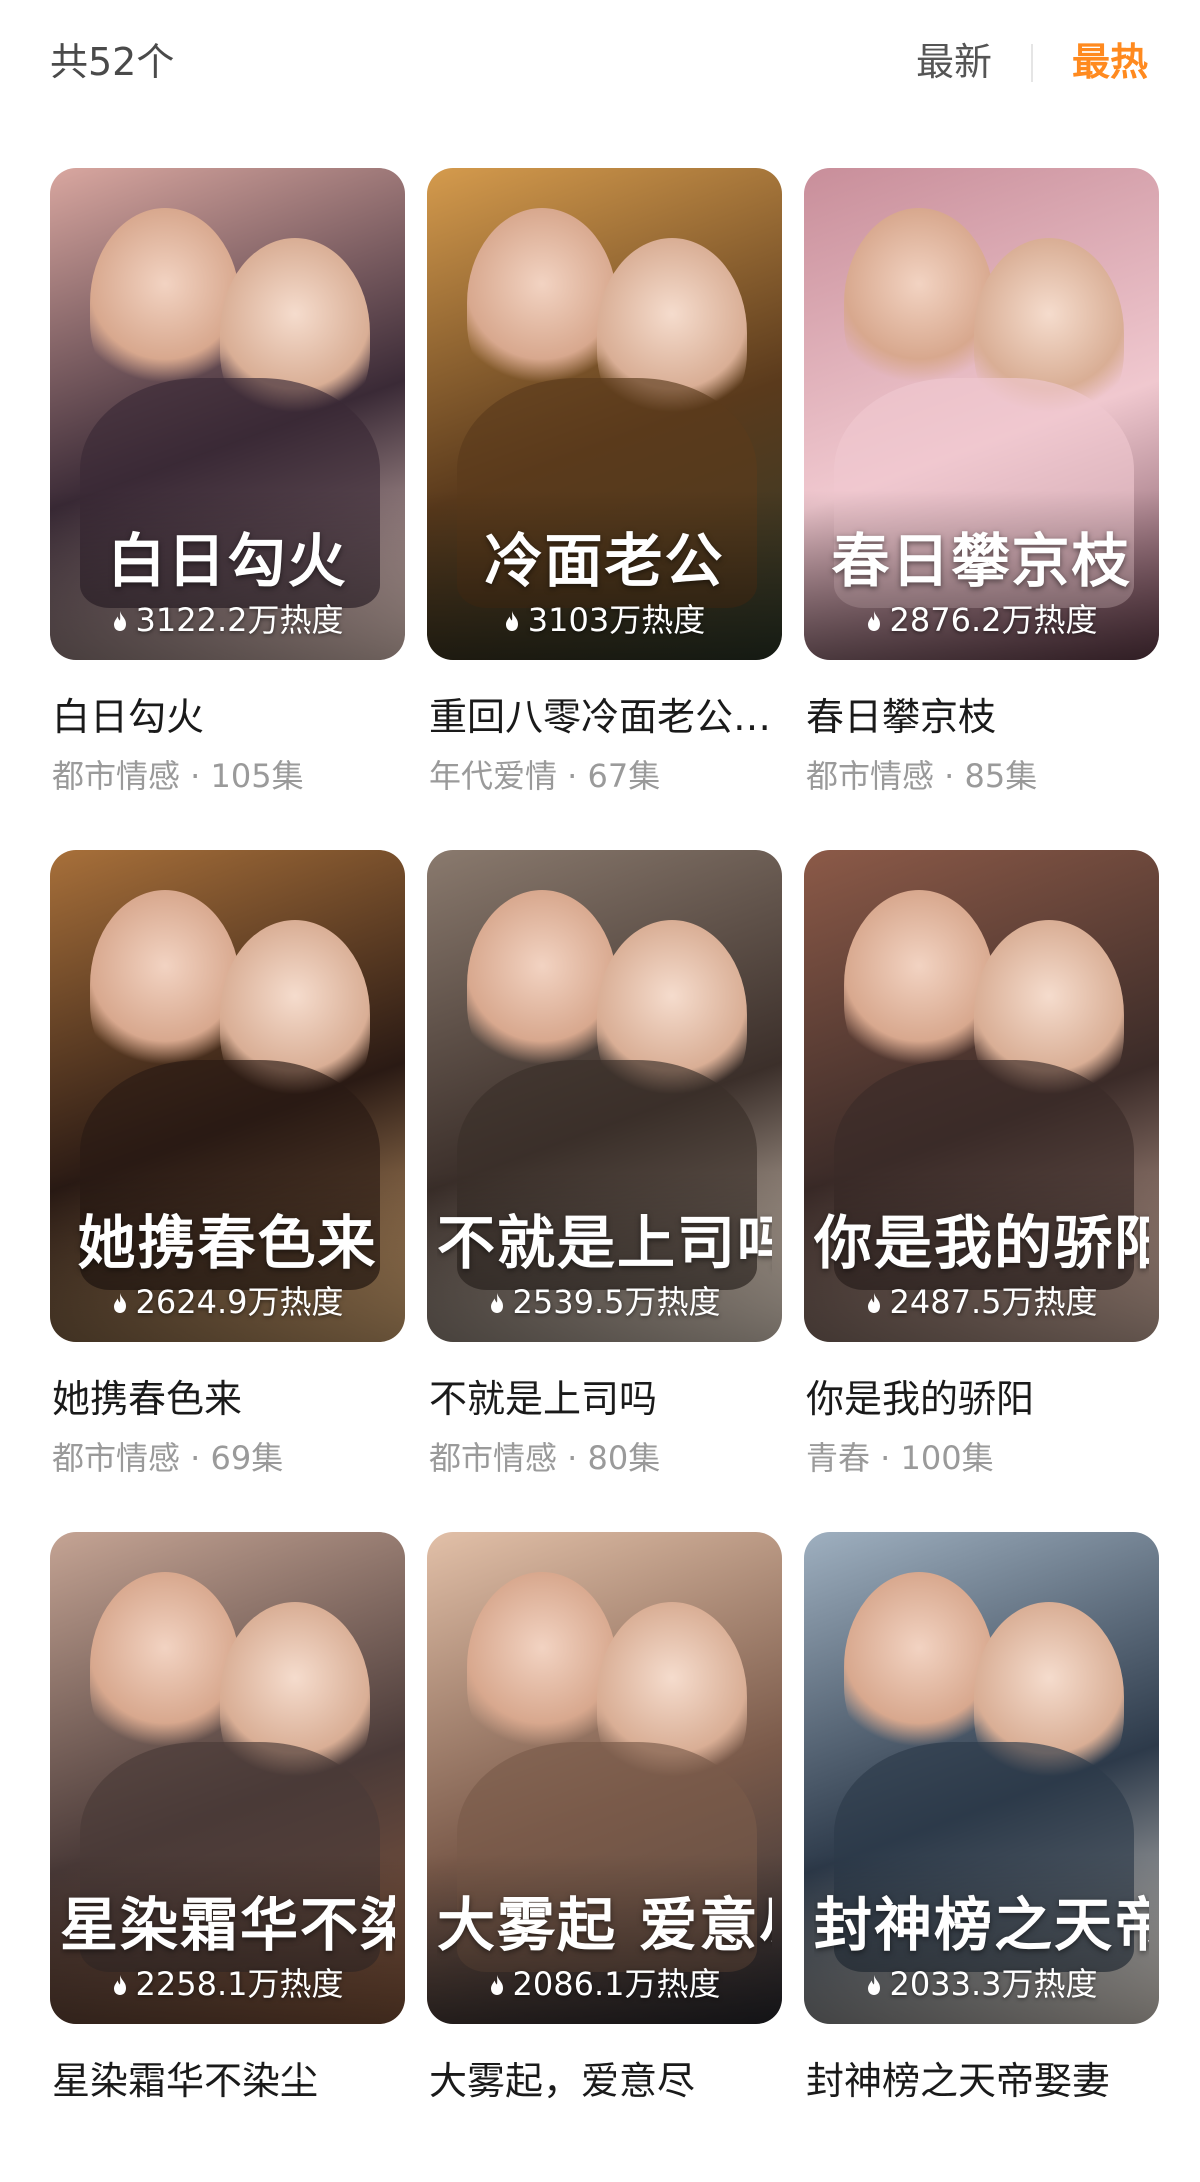 This screenshot has height=2182, width=1200. What do you see at coordinates (616, 1302) in the screenshot?
I see `heat-value: 2539.5万热度` at bounding box center [616, 1302].